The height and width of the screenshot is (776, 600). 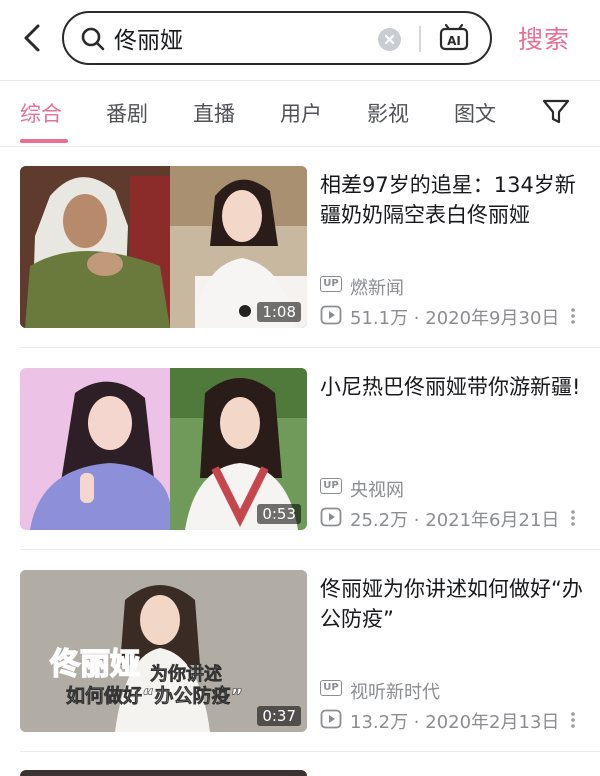 What do you see at coordinates (94, 664) in the screenshot?
I see `thumbnail-caption-name: 佟丽娅` at bounding box center [94, 664].